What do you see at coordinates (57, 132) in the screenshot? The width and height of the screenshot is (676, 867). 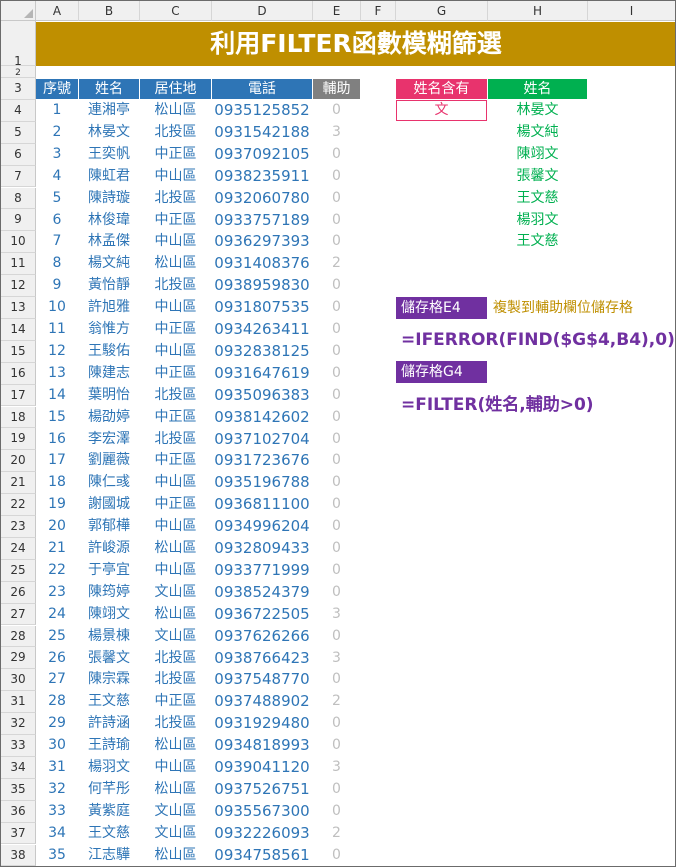 I see `cell-seq: 2` at bounding box center [57, 132].